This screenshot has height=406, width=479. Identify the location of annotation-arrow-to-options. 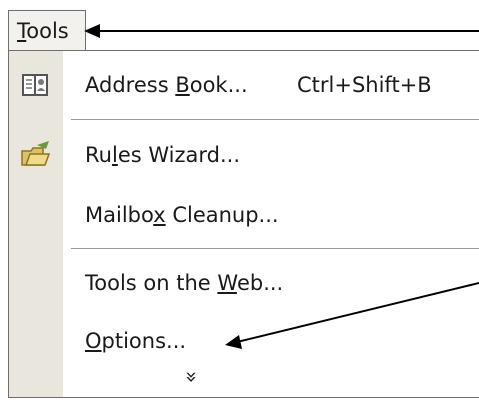
(357, 312).